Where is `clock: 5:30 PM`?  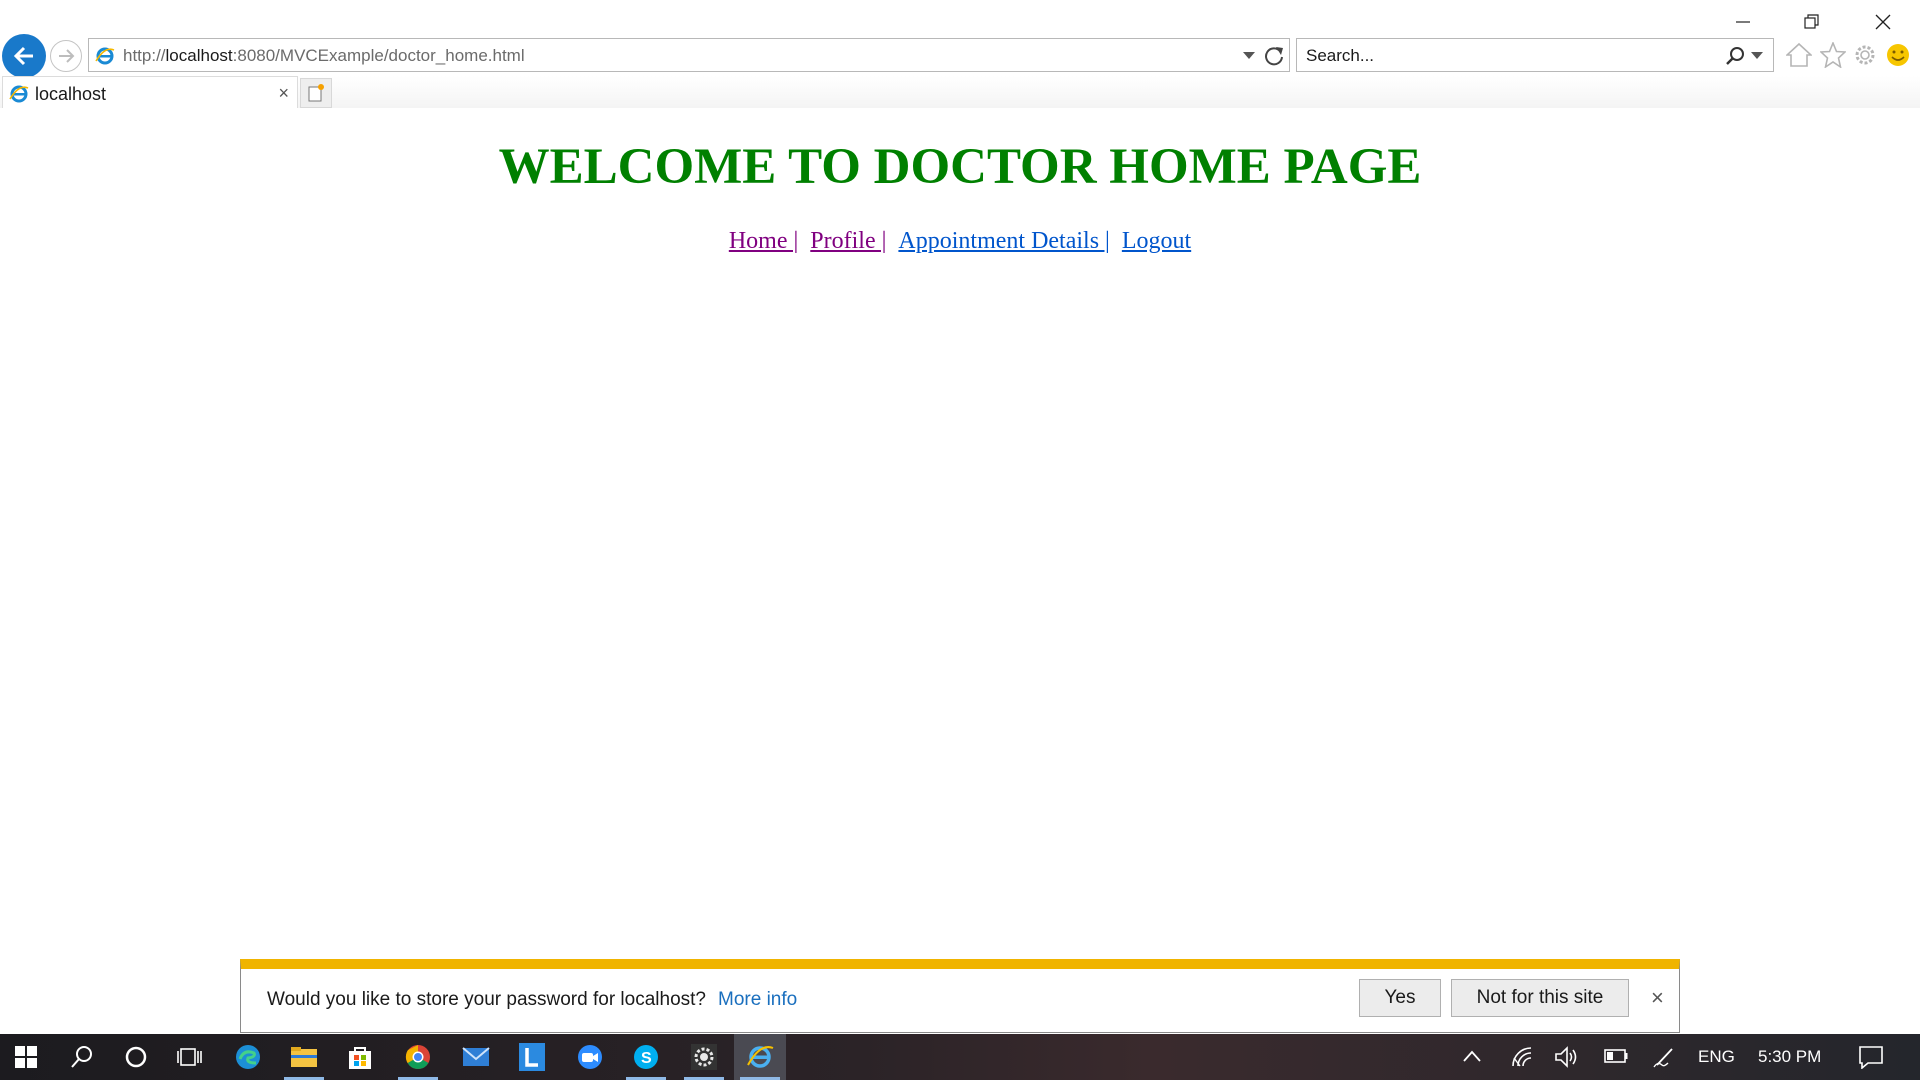
clock: 5:30 PM is located at coordinates (1789, 1057).